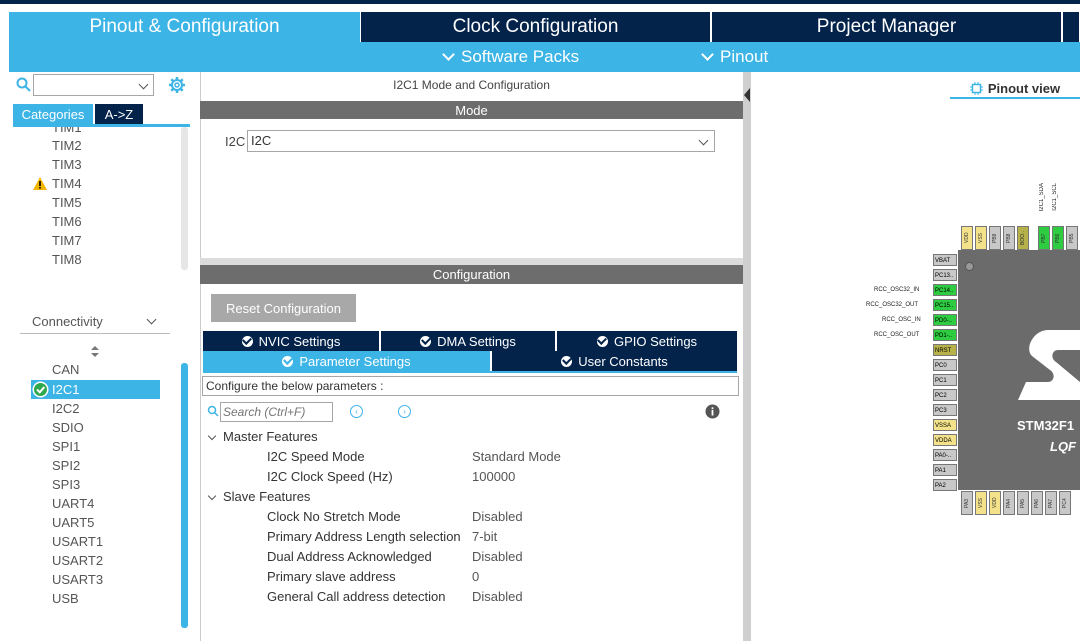 The height and width of the screenshot is (641, 1080). Describe the element at coordinates (177, 85) in the screenshot. I see `gear-icon` at that location.